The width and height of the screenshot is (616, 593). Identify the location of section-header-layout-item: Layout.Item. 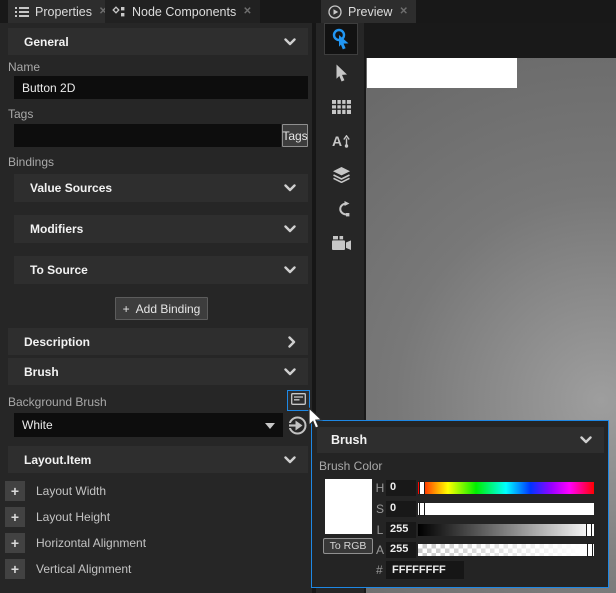
(158, 459).